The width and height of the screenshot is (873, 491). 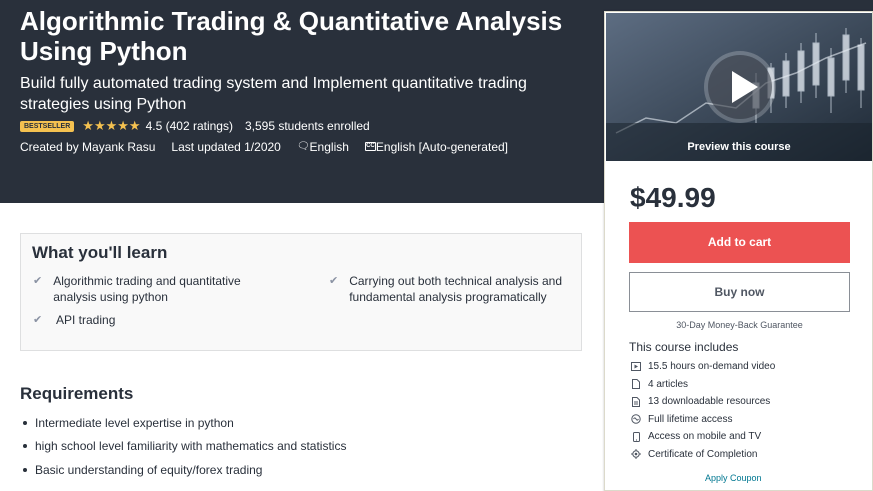 I want to click on rating-text: 4.5 (402 ratings), so click(x=189, y=126).